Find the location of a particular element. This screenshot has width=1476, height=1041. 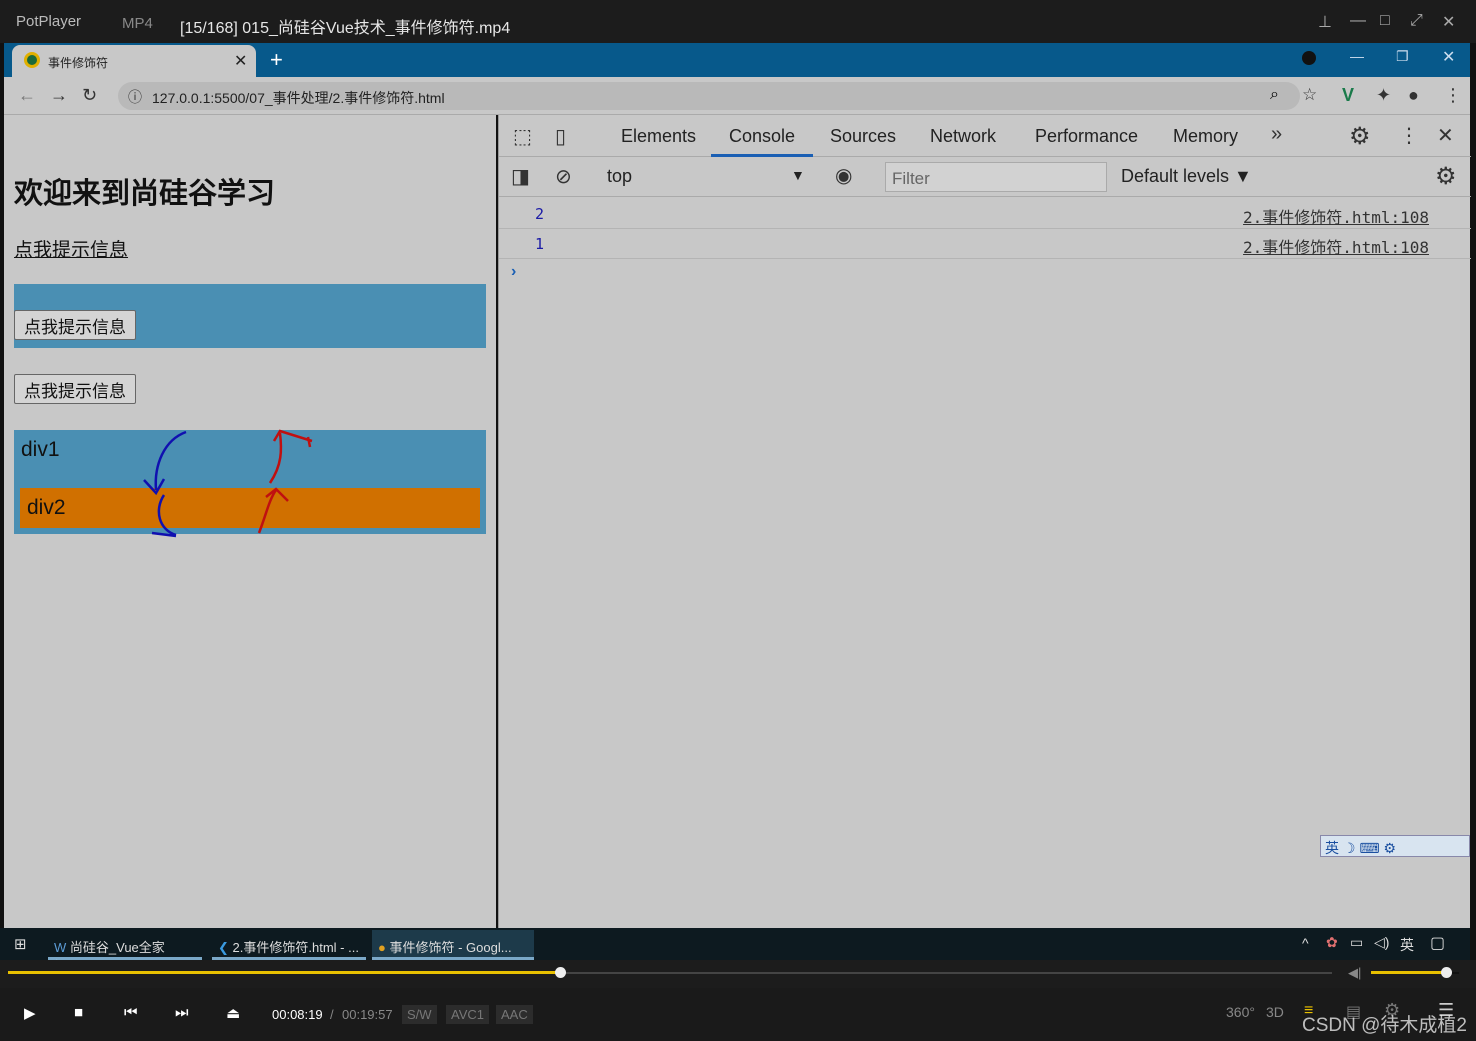

prompt-link: 点我提示信息 is located at coordinates (71, 248).